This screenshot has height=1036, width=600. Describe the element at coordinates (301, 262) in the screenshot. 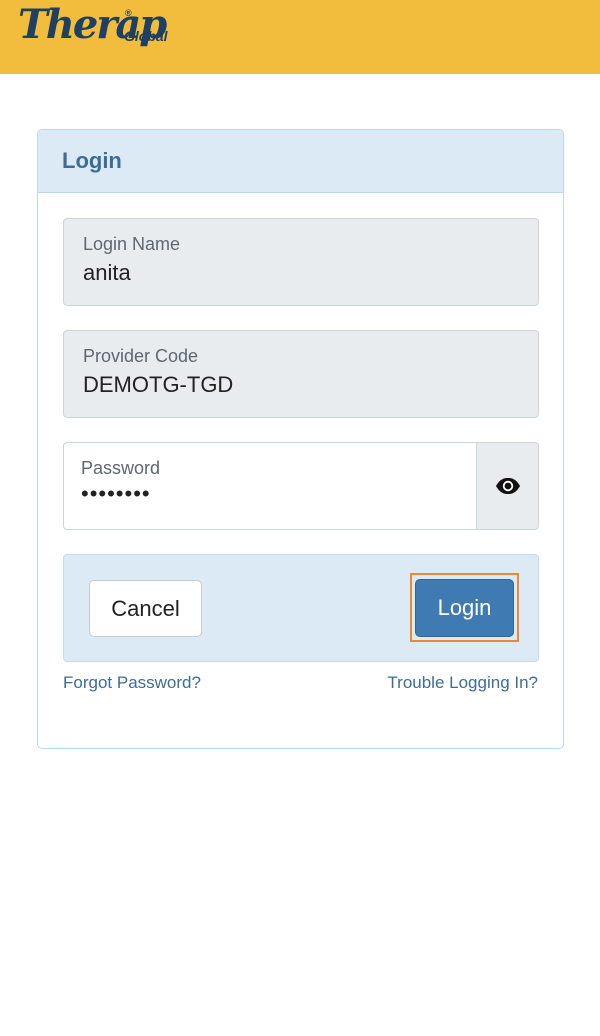

I see `login-name-field: Login Name anita` at that location.